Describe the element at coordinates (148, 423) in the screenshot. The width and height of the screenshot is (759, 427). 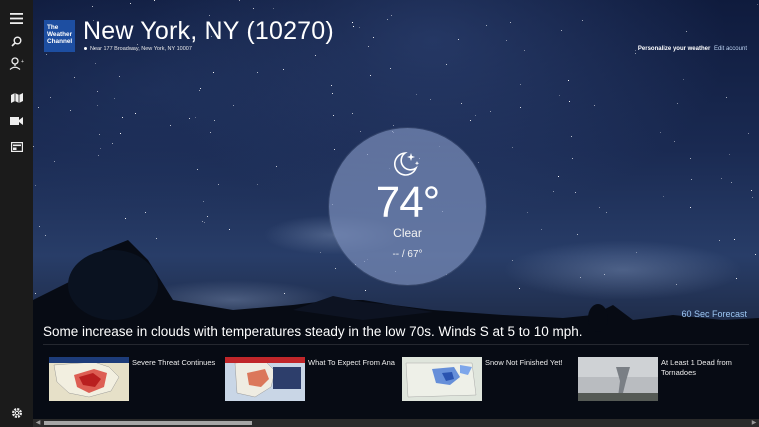
I see `scrollbar-thumb` at that location.